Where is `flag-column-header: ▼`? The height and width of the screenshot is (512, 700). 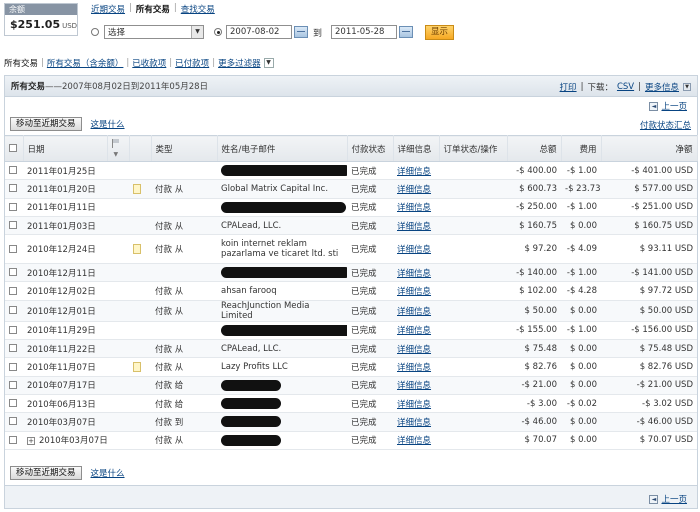 flag-column-header: ▼ is located at coordinates (118, 148).